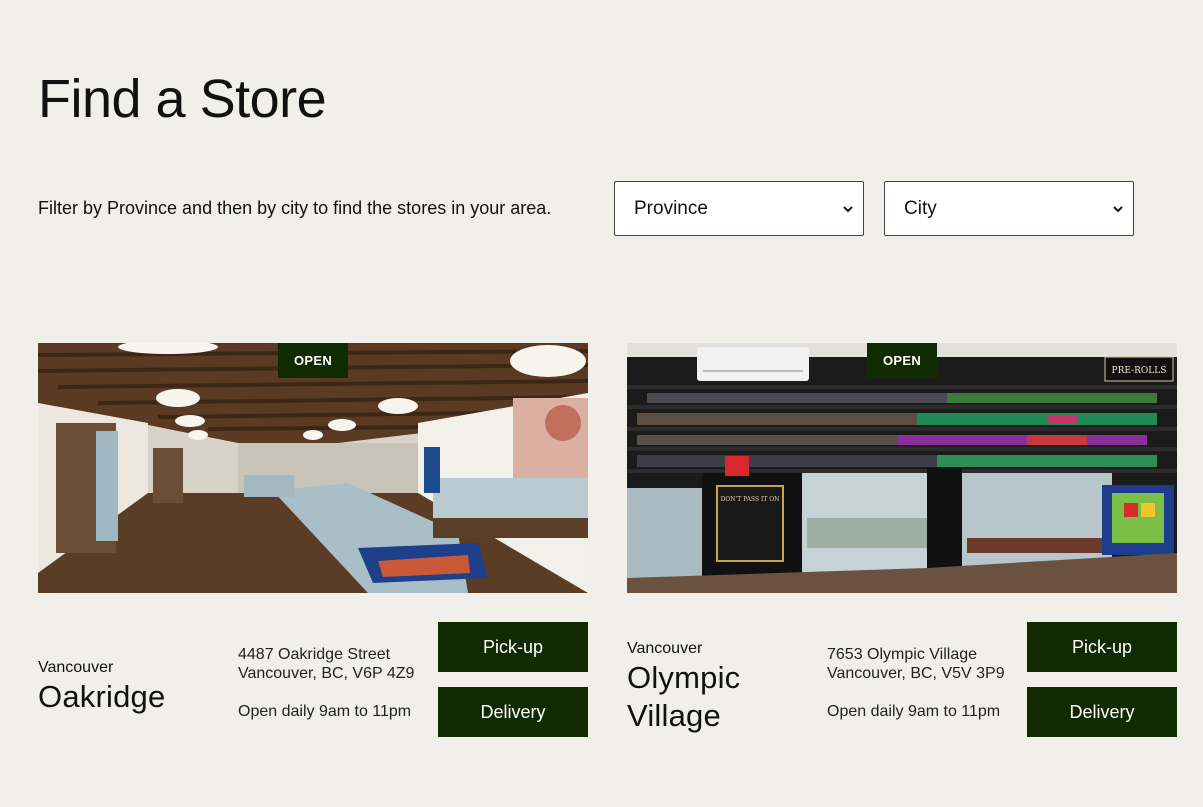 The height and width of the screenshot is (807, 1203). I want to click on city-select-value: City, so click(920, 208).